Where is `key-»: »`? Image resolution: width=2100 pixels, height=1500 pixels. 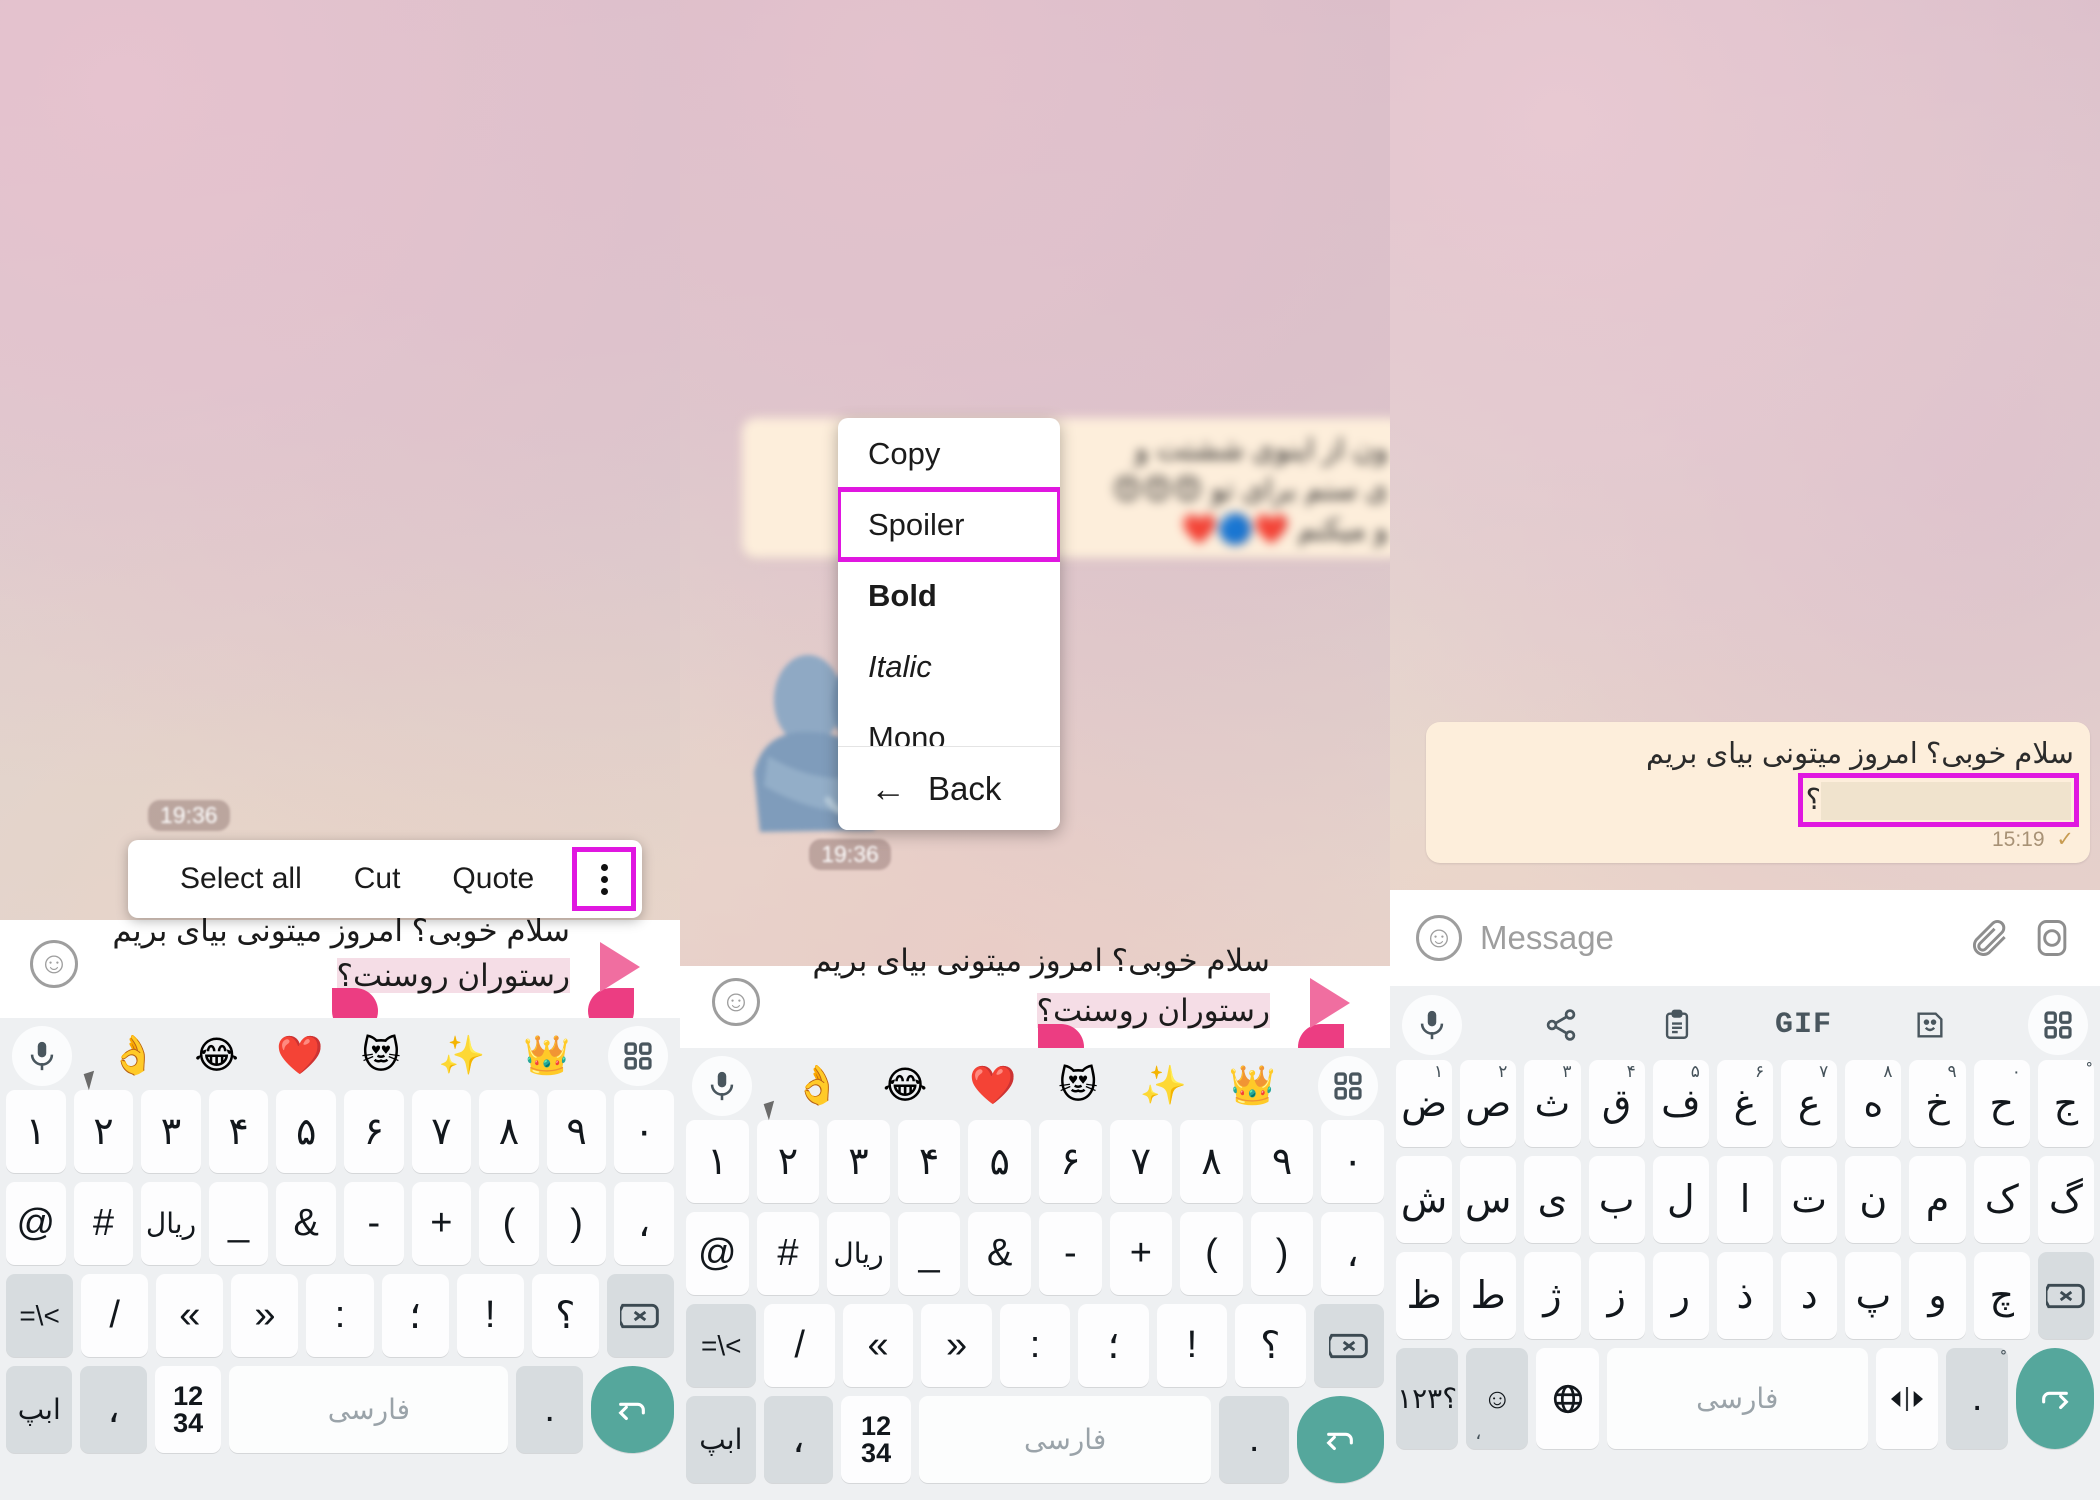 key-»: » is located at coordinates (956, 1345).